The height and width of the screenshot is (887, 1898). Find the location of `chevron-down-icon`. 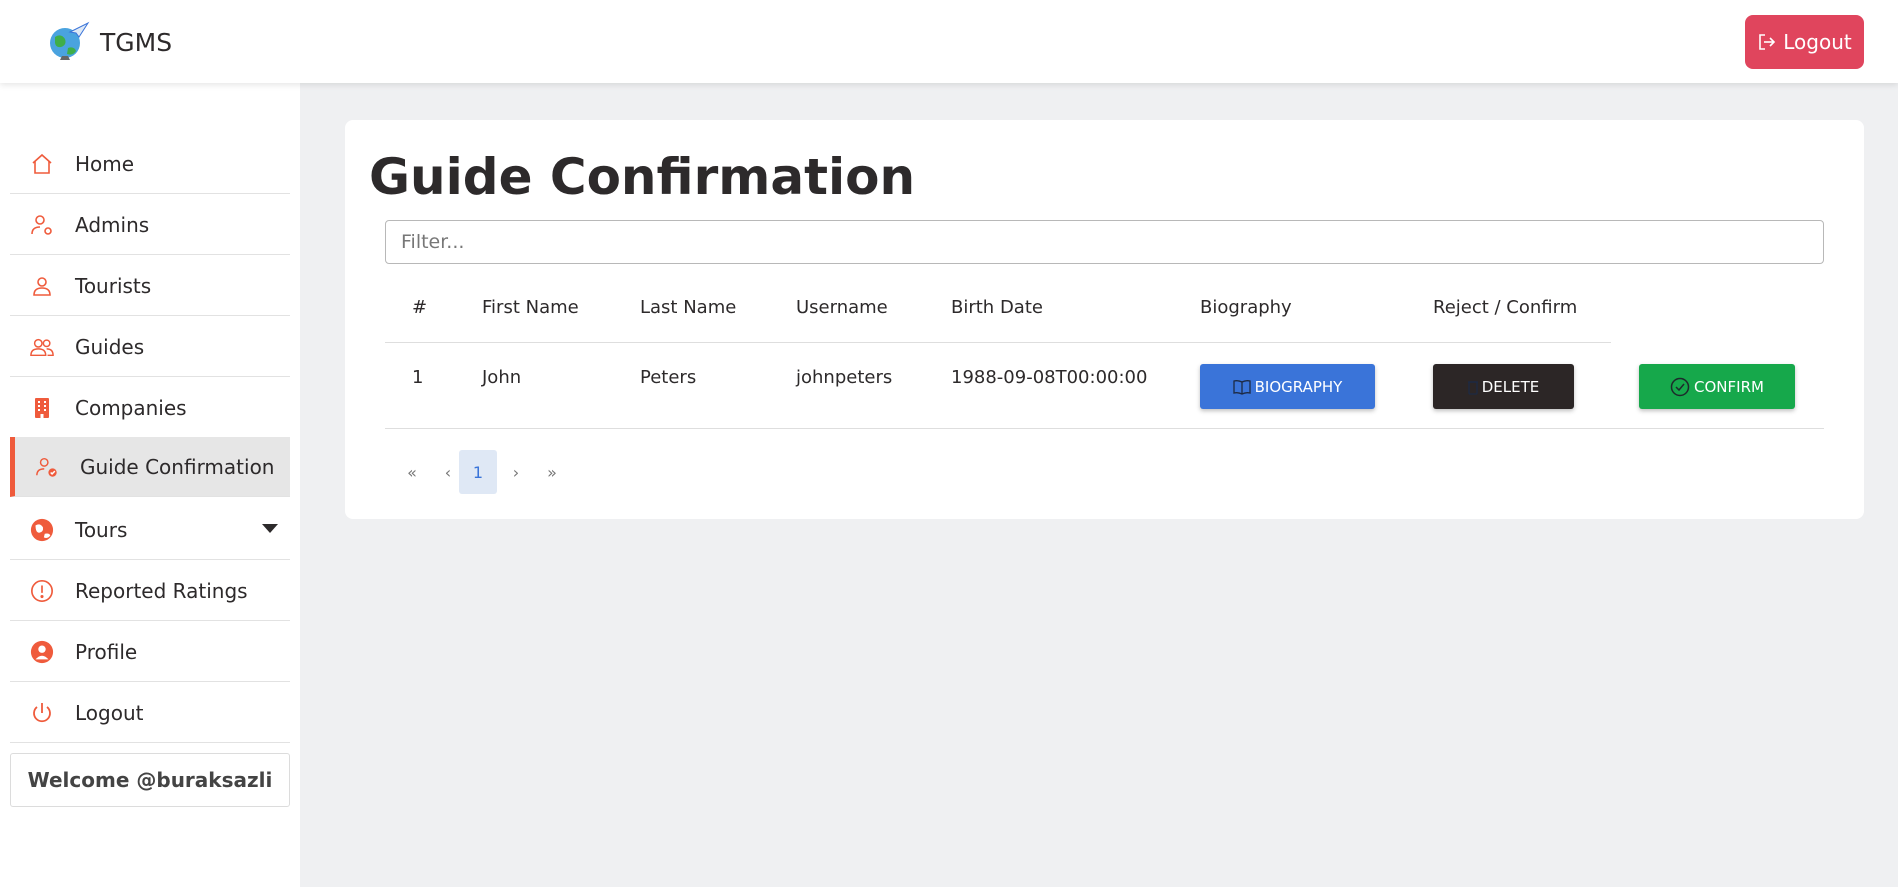

chevron-down-icon is located at coordinates (270, 528).